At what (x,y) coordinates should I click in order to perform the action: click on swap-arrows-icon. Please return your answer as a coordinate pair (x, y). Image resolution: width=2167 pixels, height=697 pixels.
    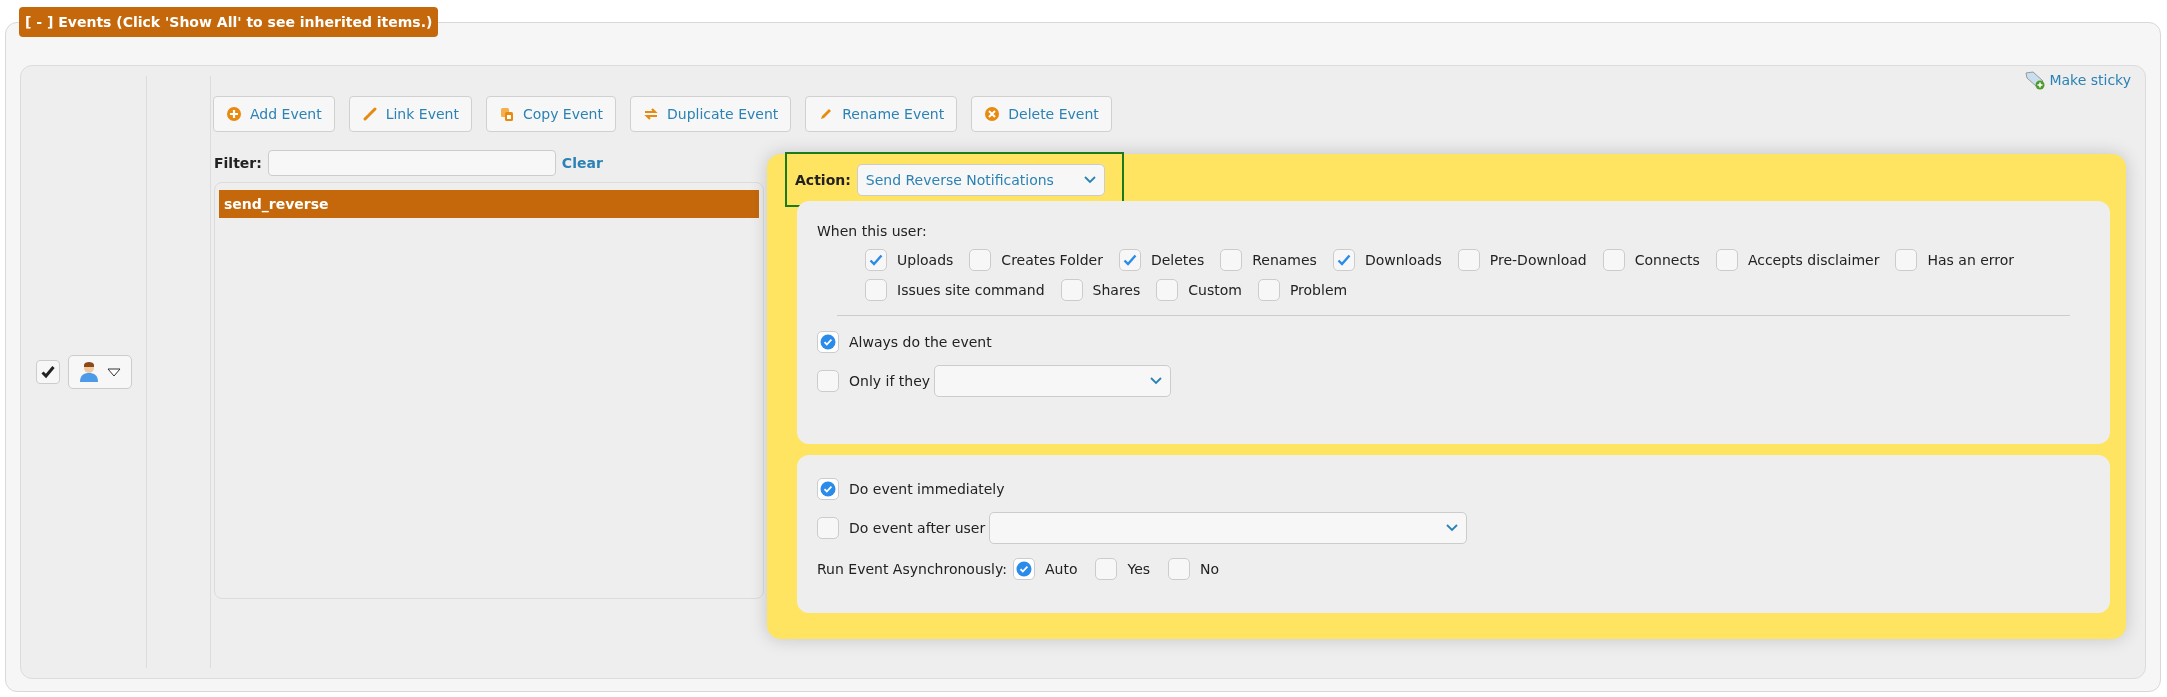
    Looking at the image, I should click on (651, 114).